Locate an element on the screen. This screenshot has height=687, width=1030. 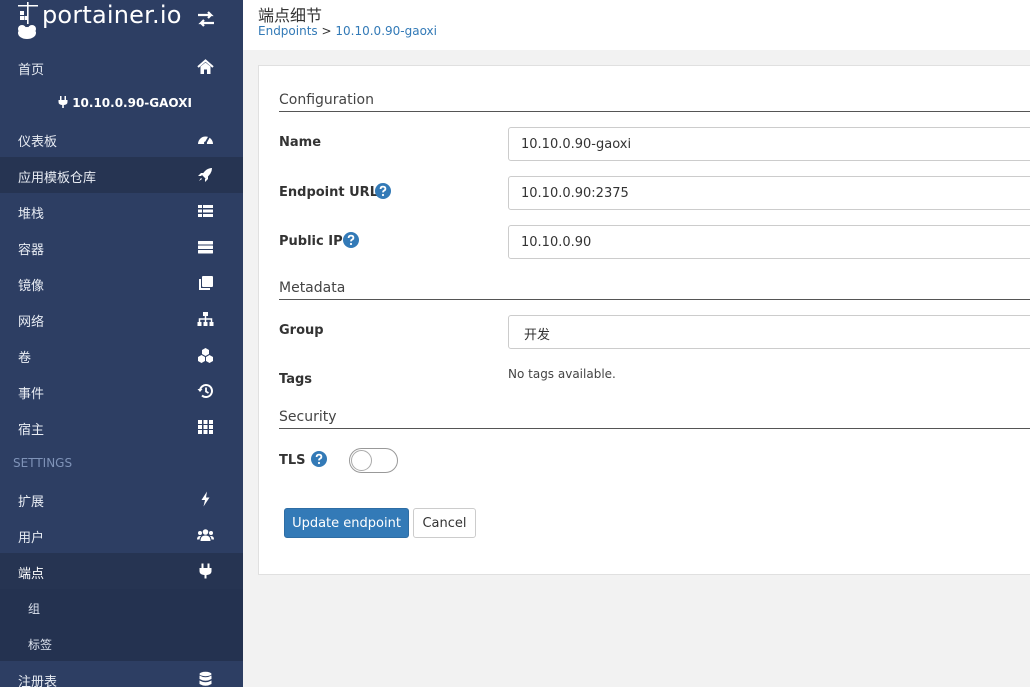
endpoint-url-input is located at coordinates (769, 193).